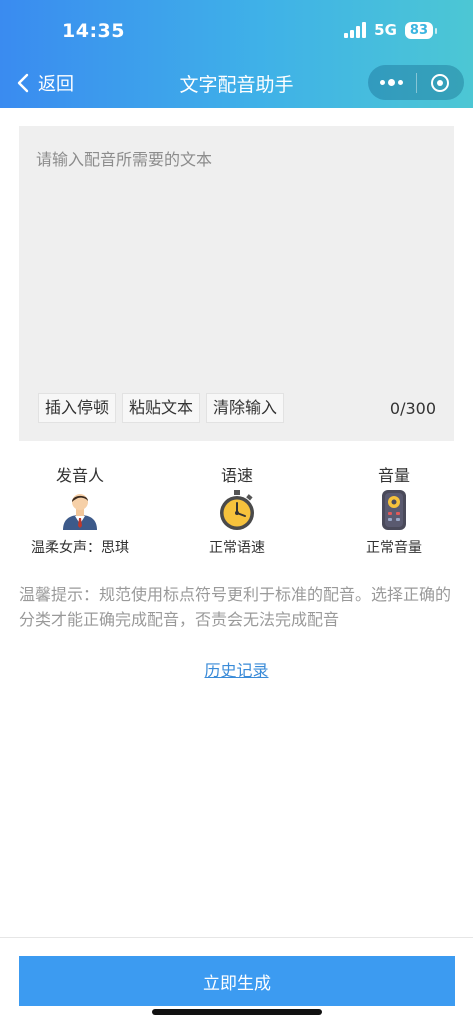 The height and width of the screenshot is (1024, 473). Describe the element at coordinates (237, 548) in the screenshot. I see `speed-value: 正常语速` at that location.